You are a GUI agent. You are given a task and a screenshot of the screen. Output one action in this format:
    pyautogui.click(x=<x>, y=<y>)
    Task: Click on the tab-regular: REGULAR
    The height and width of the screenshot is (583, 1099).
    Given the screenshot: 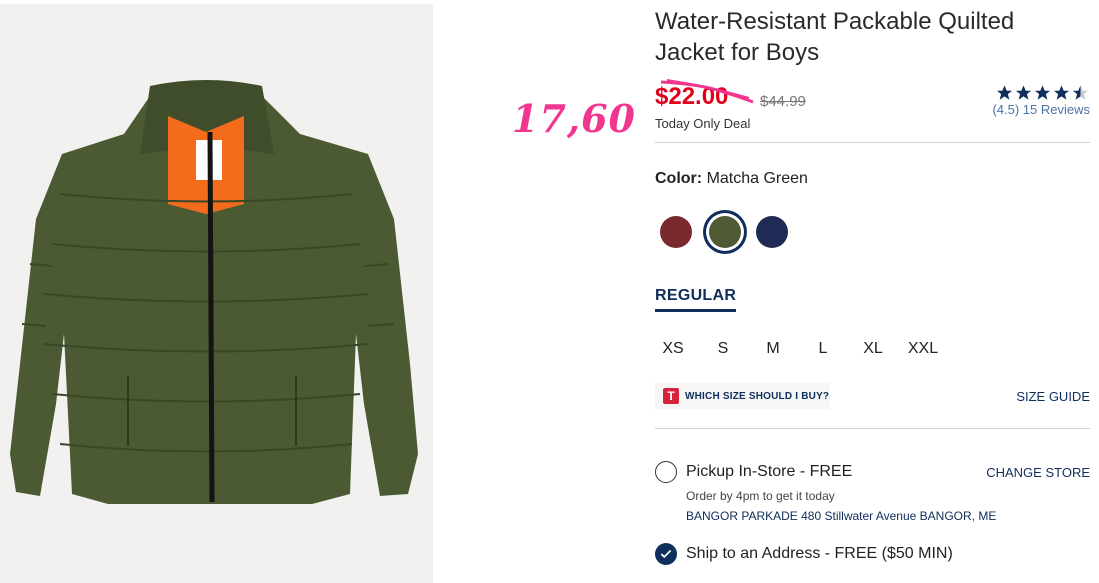 What is the action you would take?
    pyautogui.click(x=696, y=299)
    